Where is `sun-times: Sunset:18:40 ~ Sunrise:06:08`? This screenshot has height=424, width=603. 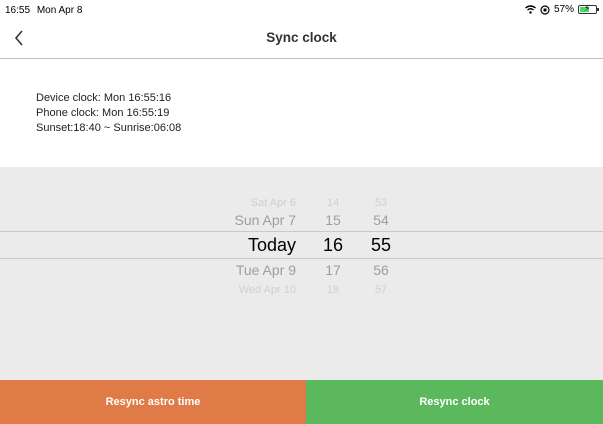
sun-times: Sunset:18:40 ~ Sunrise:06:08 is located at coordinates (109, 128).